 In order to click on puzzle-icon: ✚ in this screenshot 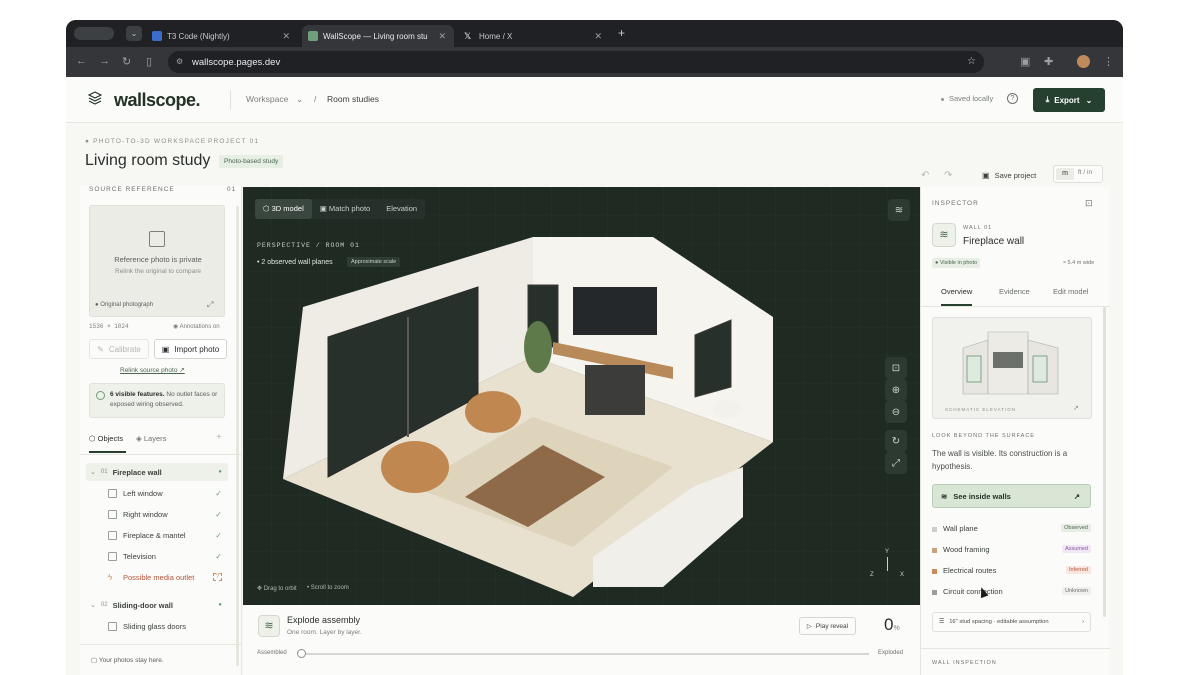, I will do `click(1048, 61)`.